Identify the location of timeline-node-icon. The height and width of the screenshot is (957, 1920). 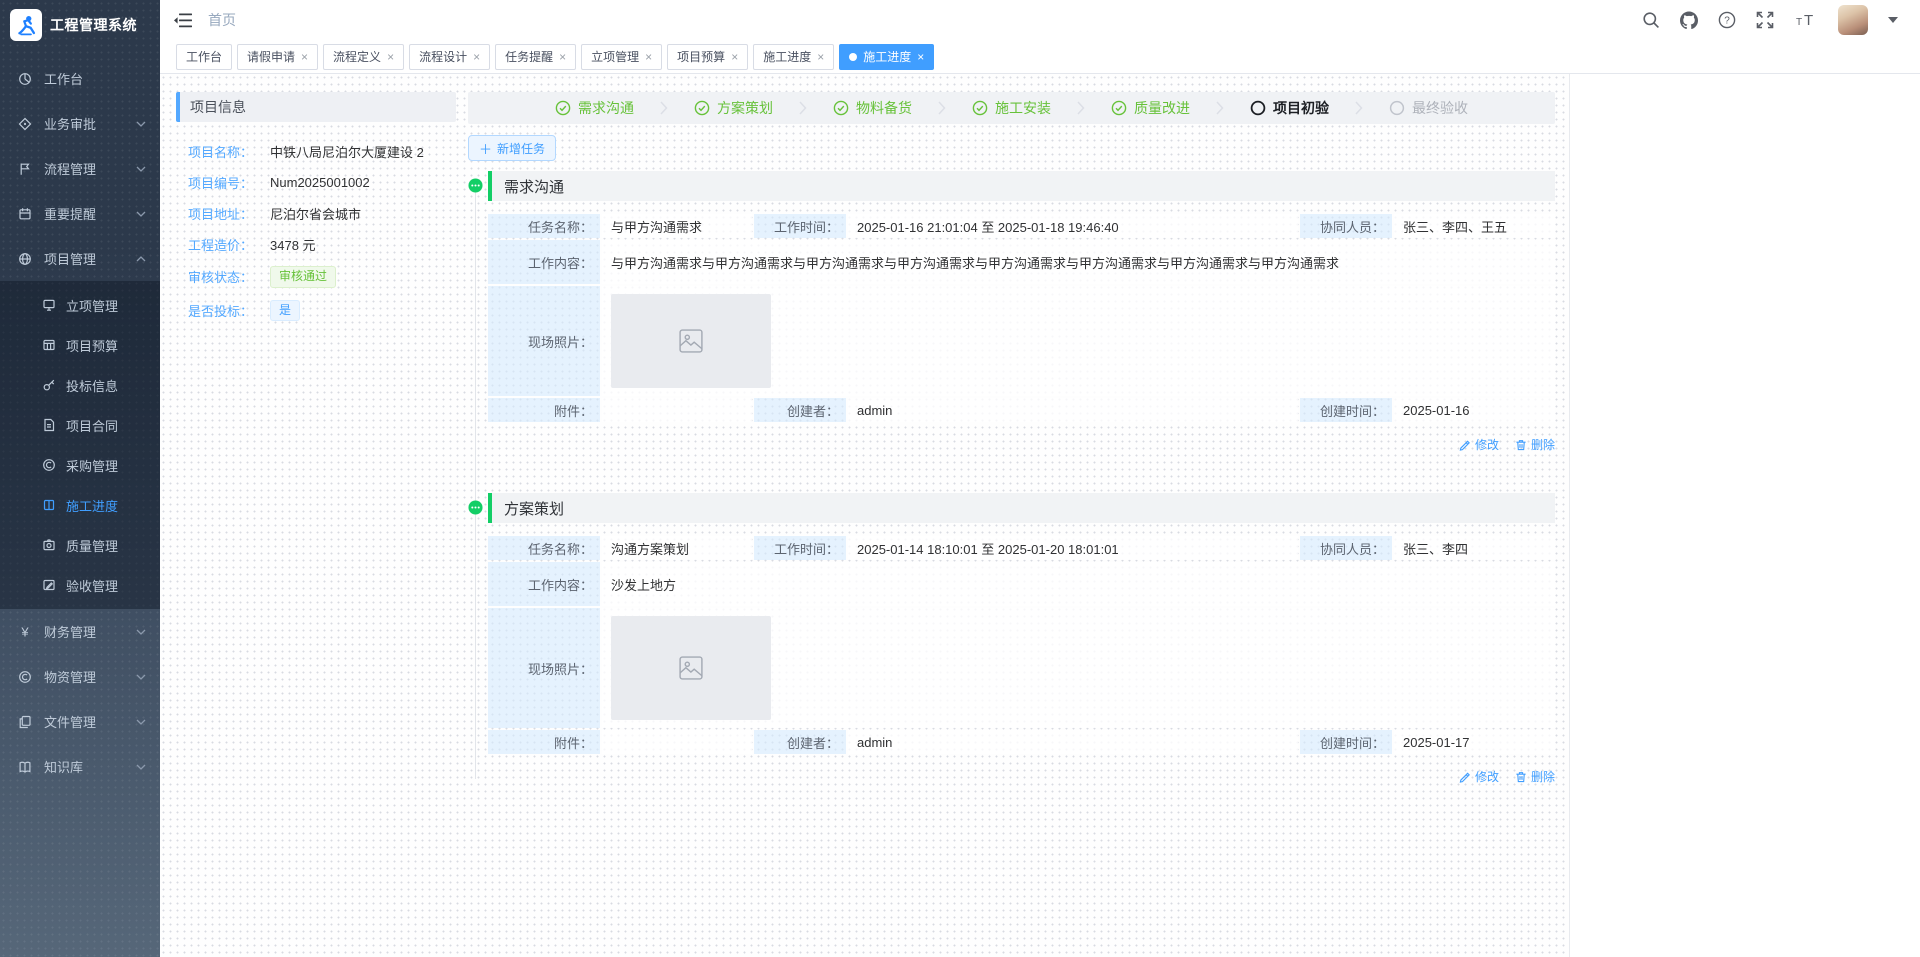
(475, 185).